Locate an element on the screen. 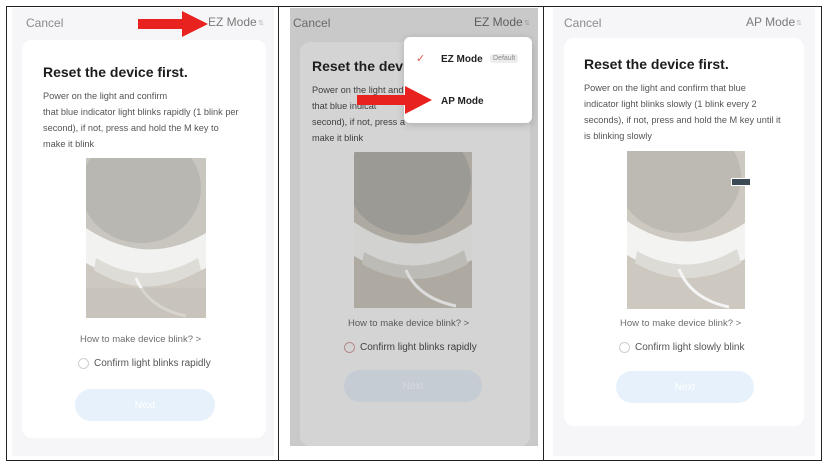 This screenshot has height=467, width=828. image-marker is located at coordinates (741, 182).